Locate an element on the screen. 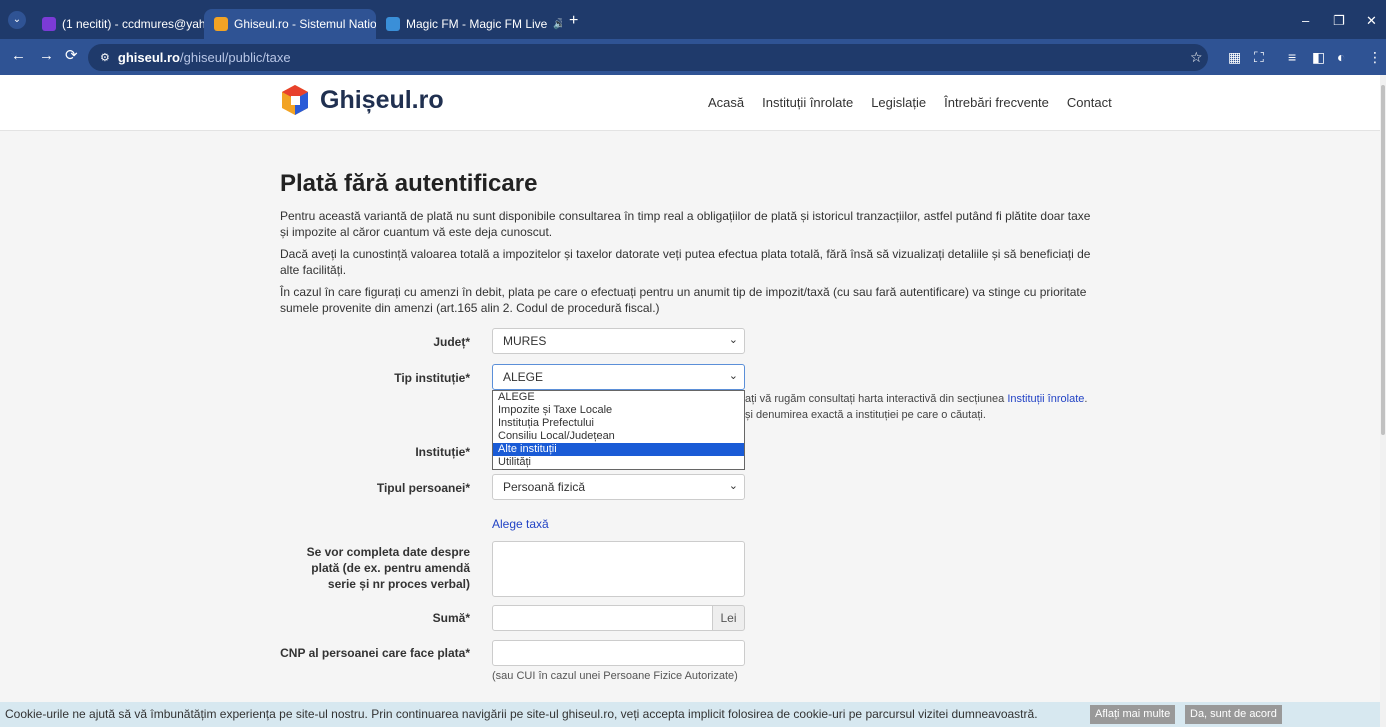 This screenshot has width=1386, height=727. tab-title: Magic FM - Magic FM Live is located at coordinates (477, 24).